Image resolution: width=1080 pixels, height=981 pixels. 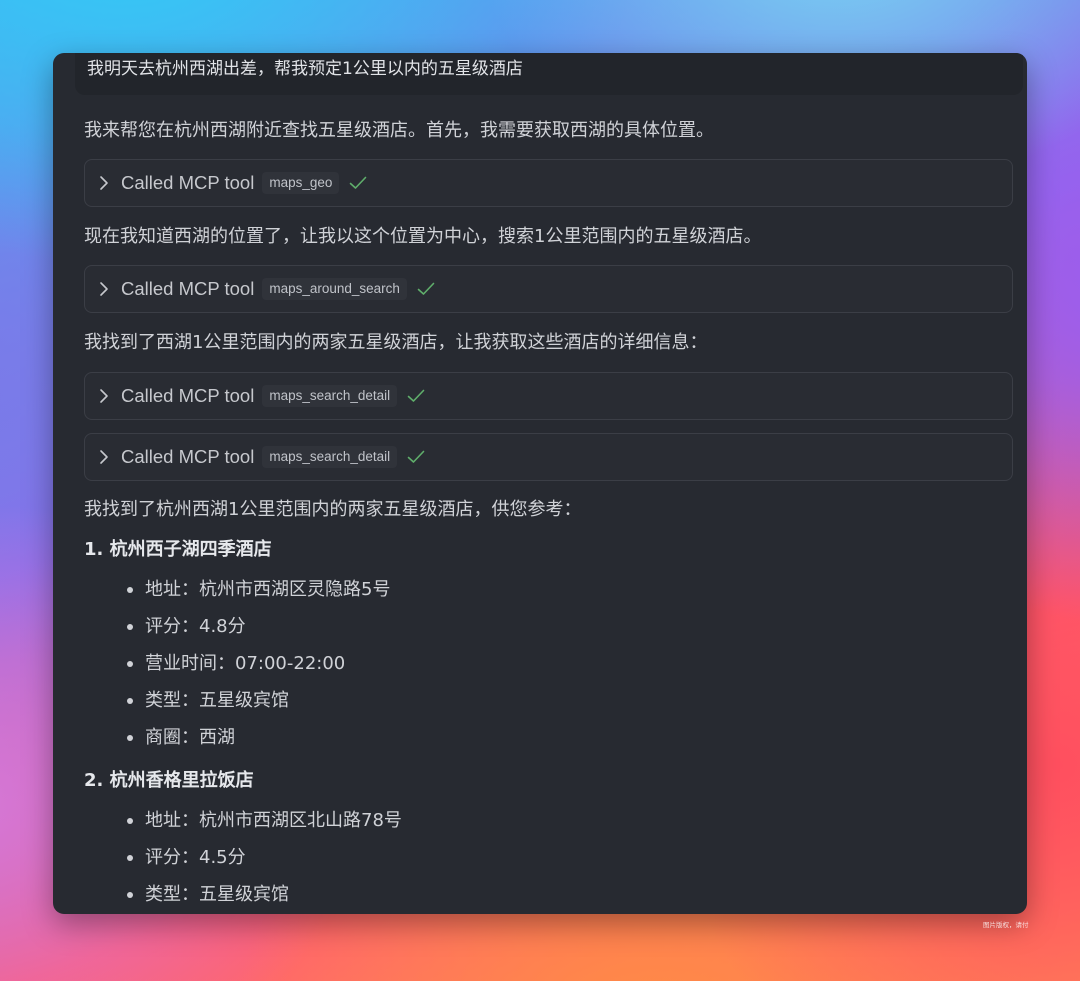 I want to click on assistant-message: 我来帮您在杭州西湖附近查找五星级酒店。首先，我需要获取西湖的具体位置。, so click(x=399, y=130).